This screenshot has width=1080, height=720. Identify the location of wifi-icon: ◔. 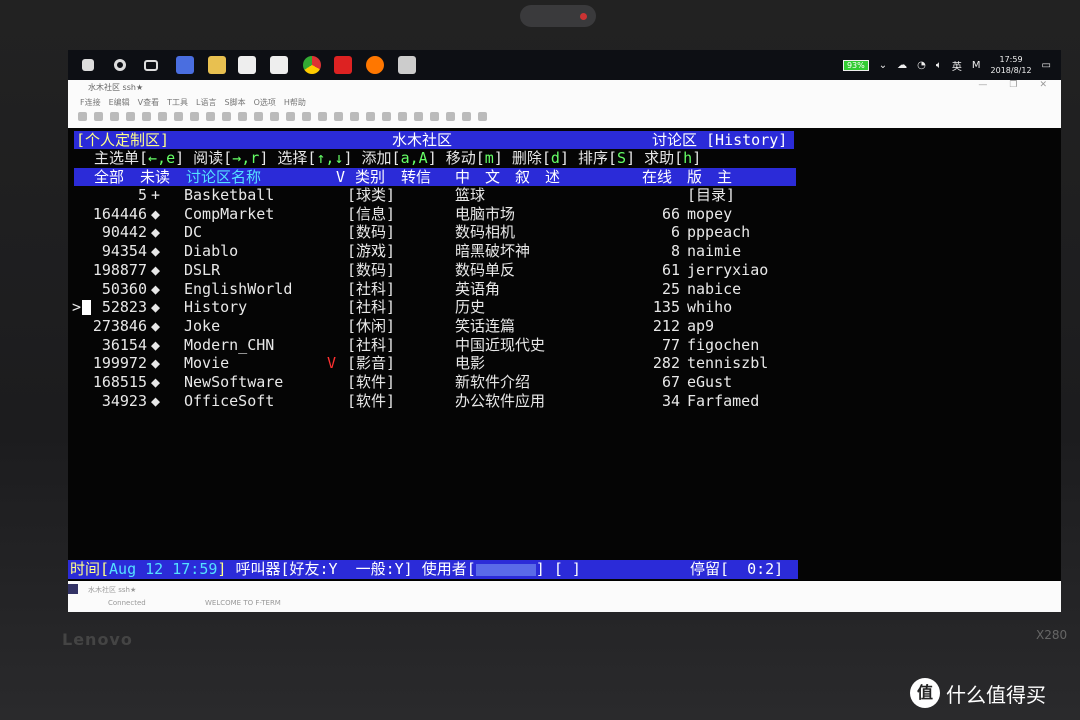
(921, 65).